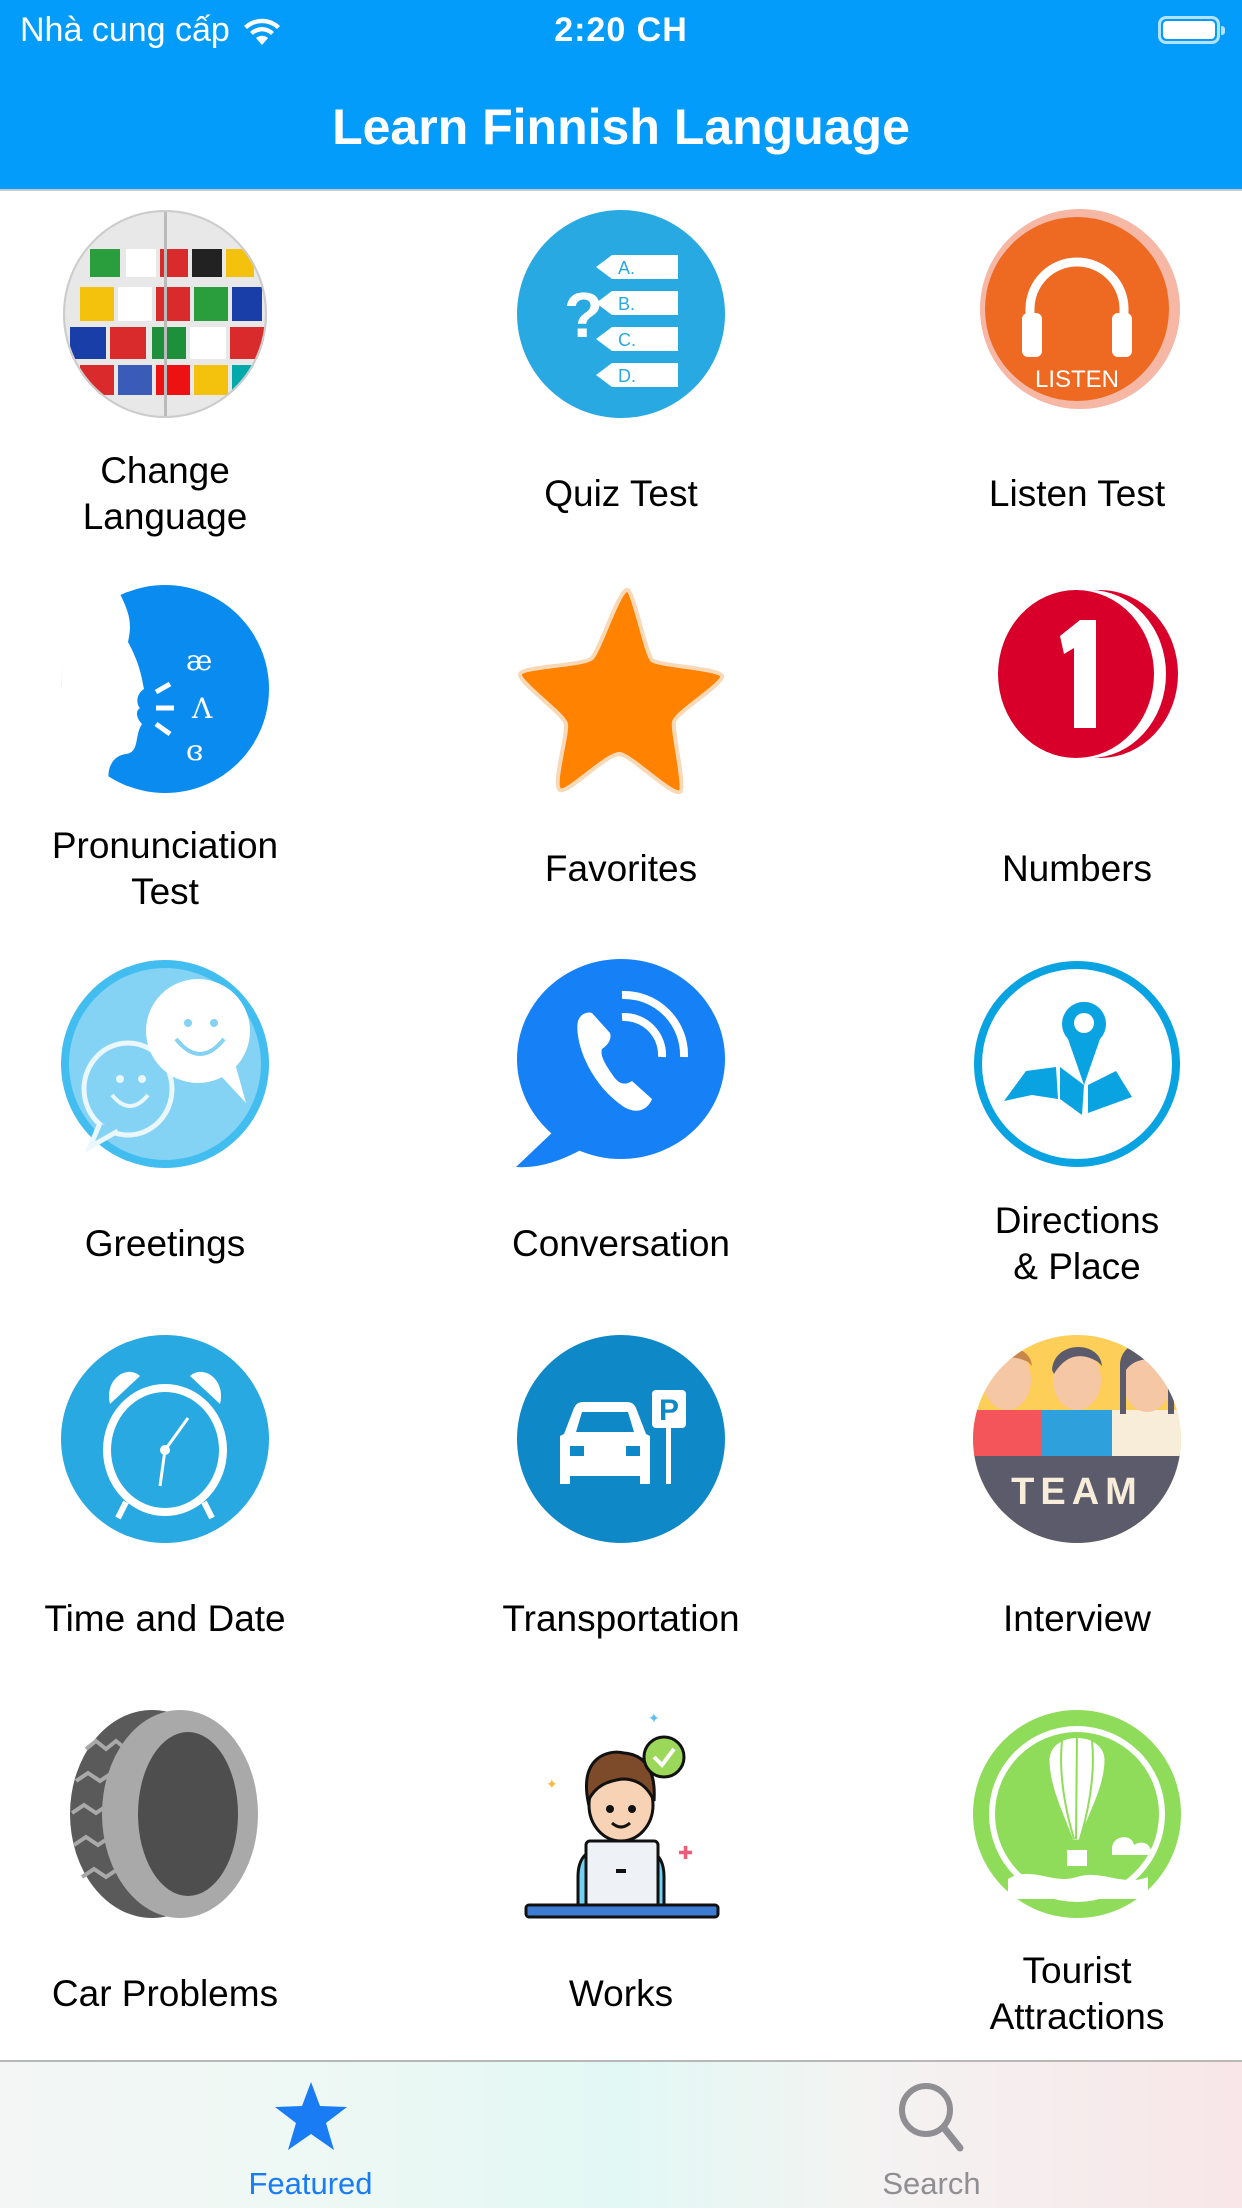 The width and height of the screenshot is (1242, 2210). Describe the element at coordinates (626, 268) in the screenshot. I see `svg-text: A.` at that location.